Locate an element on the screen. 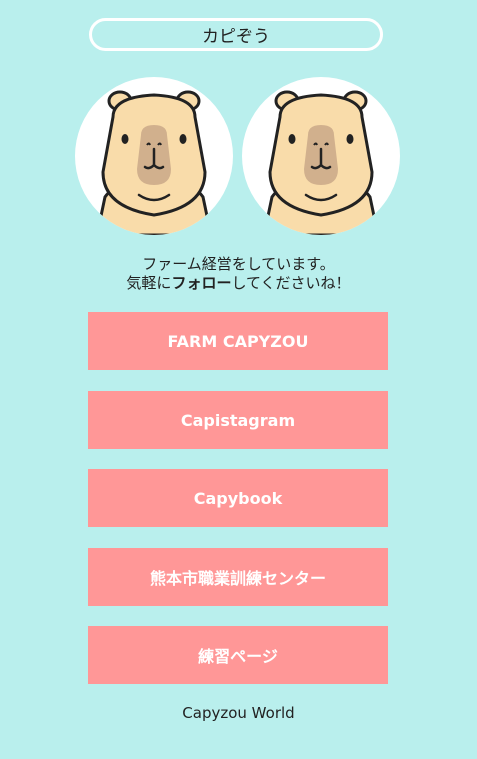  bio-line-2: 気軽にフォローしてくださいね！ is located at coordinates (238, 283).